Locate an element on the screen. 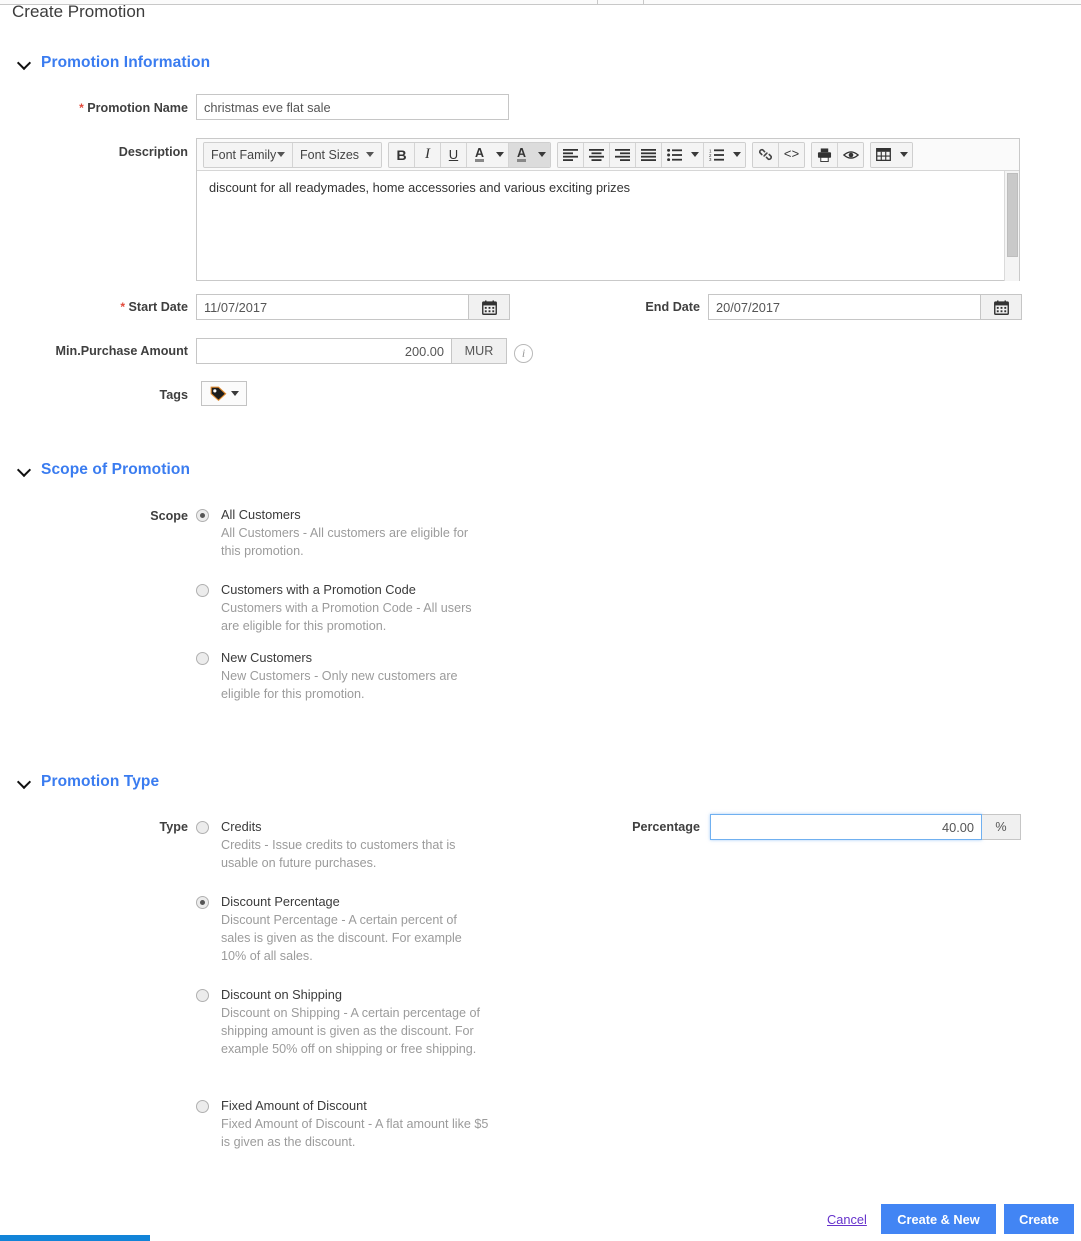 The height and width of the screenshot is (1241, 1081). start-date-input is located at coordinates (332, 307).